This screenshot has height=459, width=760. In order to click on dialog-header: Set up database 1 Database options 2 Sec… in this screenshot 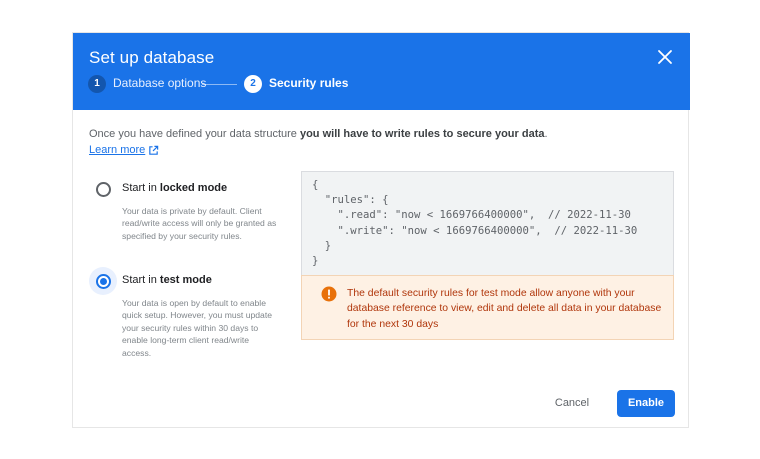, I will do `click(381, 71)`.